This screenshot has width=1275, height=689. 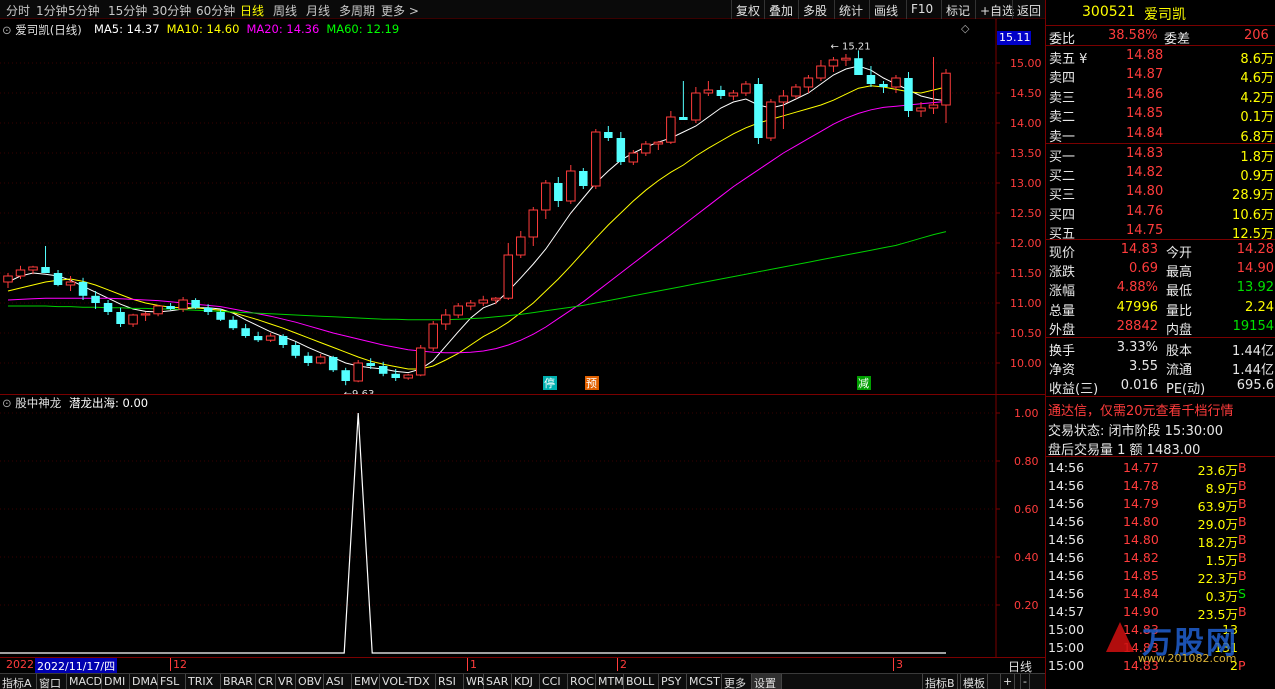 What do you see at coordinates (52, 681) in the screenshot?
I see `indicator-tab-窗口: 窗口` at bounding box center [52, 681].